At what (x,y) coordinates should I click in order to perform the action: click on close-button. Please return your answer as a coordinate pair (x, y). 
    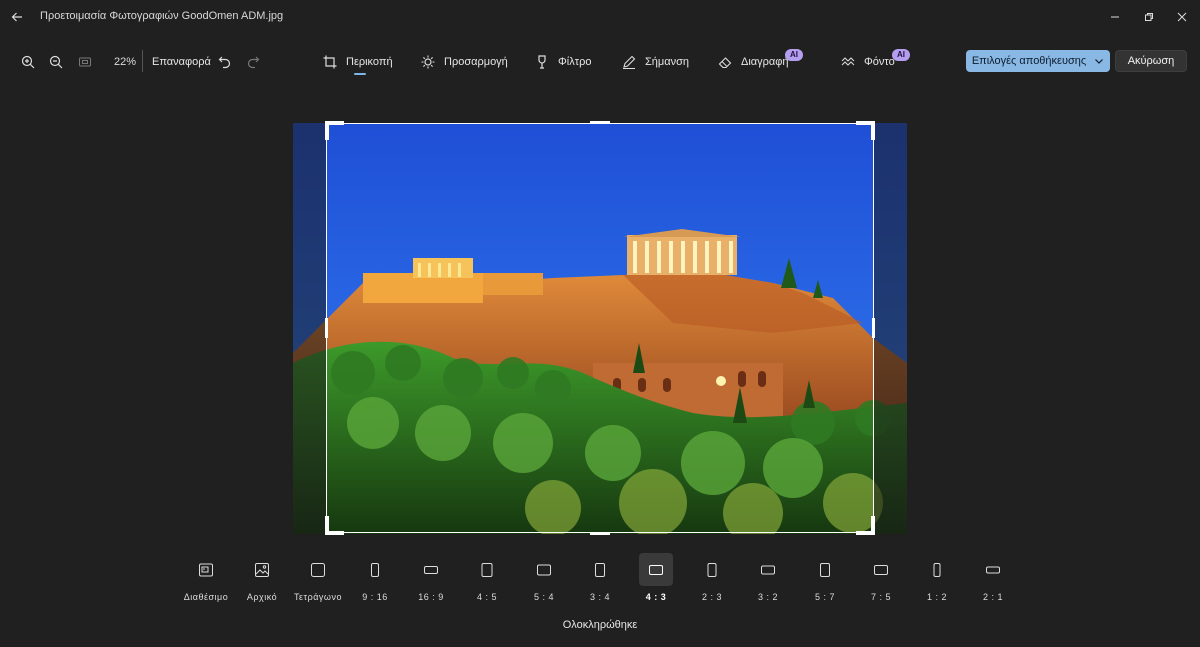
    Looking at the image, I should click on (1182, 17).